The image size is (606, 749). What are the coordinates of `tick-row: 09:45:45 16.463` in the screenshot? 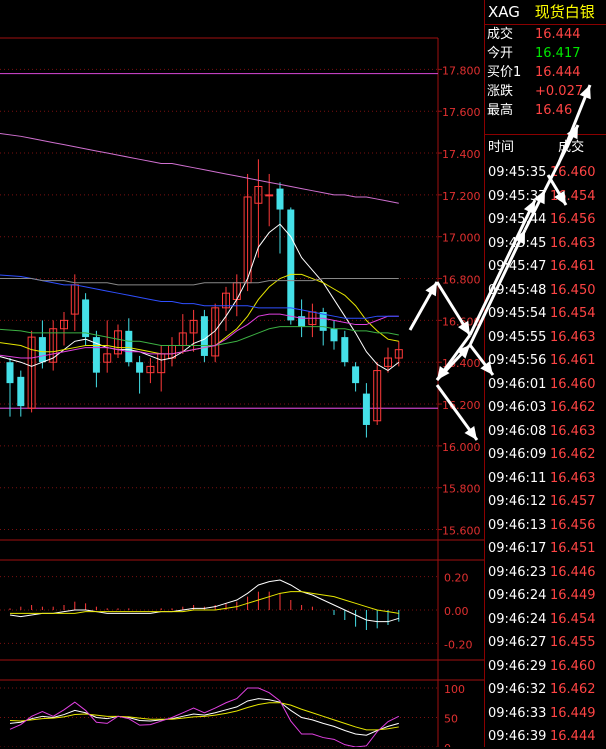 It's located at (545, 244).